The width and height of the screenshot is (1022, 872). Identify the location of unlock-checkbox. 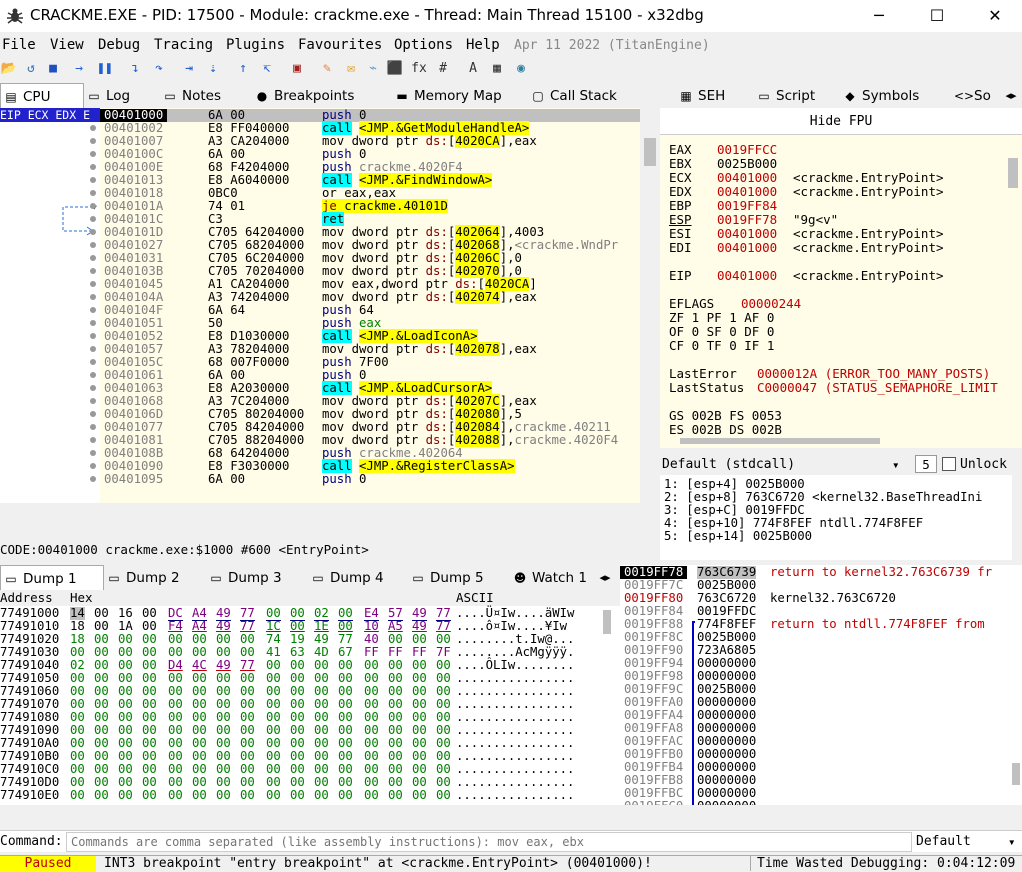
(949, 464).